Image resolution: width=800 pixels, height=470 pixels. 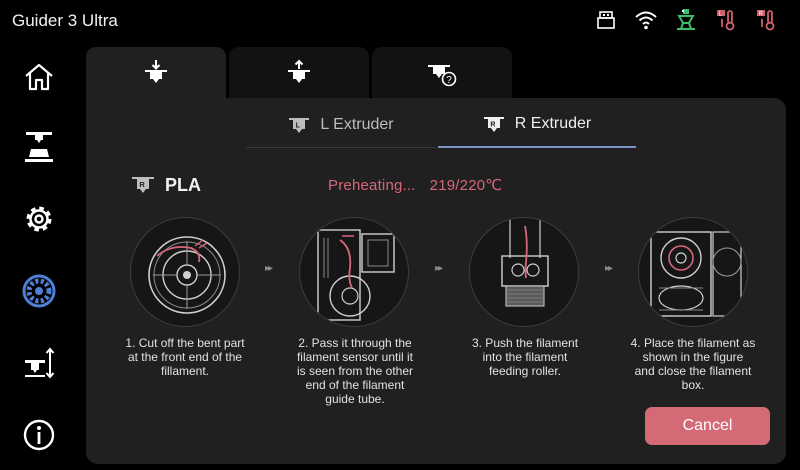 I want to click on cancel-button: Cancel, so click(x=707, y=426).